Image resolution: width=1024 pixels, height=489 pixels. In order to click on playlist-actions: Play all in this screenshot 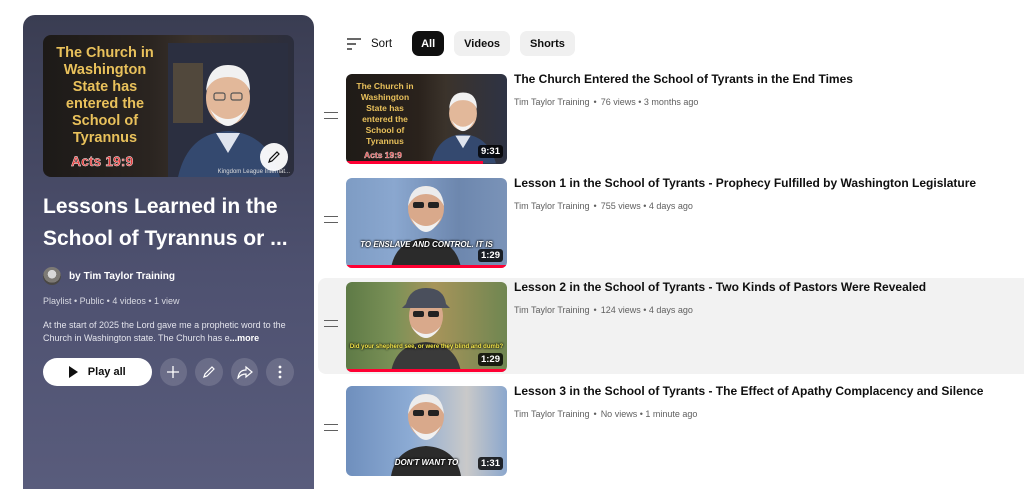, I will do `click(169, 372)`.